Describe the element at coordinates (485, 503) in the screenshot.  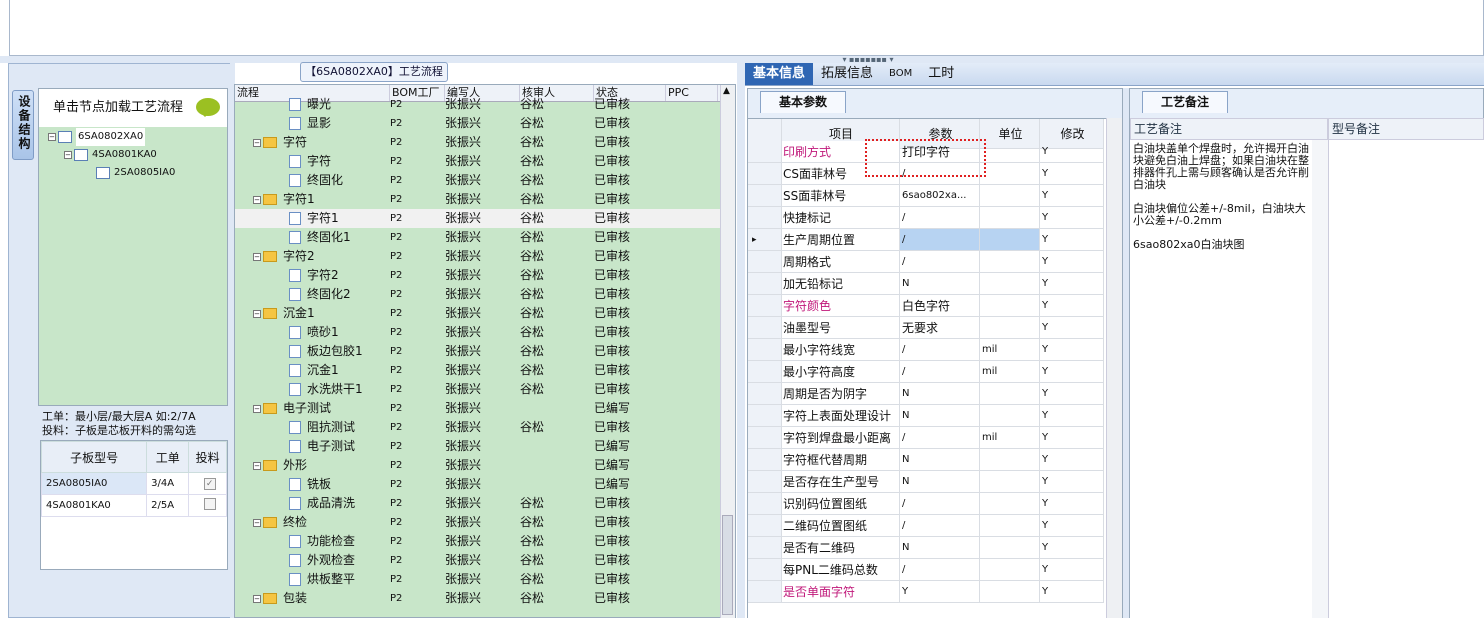
I see `flow-row: 成品清洗 P2 张振兴 谷松 已审核` at that location.